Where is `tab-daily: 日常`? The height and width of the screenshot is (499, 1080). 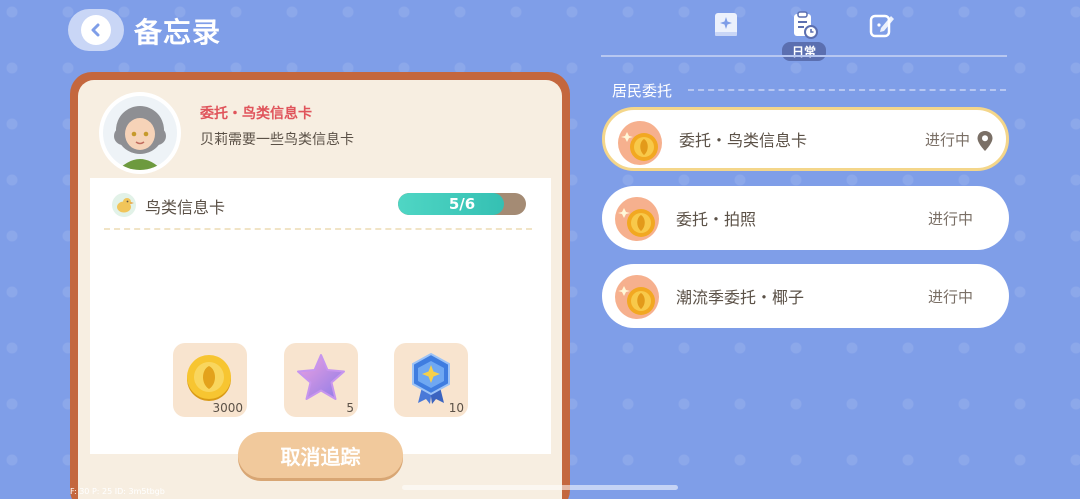
tab-daily: 日常 is located at coordinates (804, 38).